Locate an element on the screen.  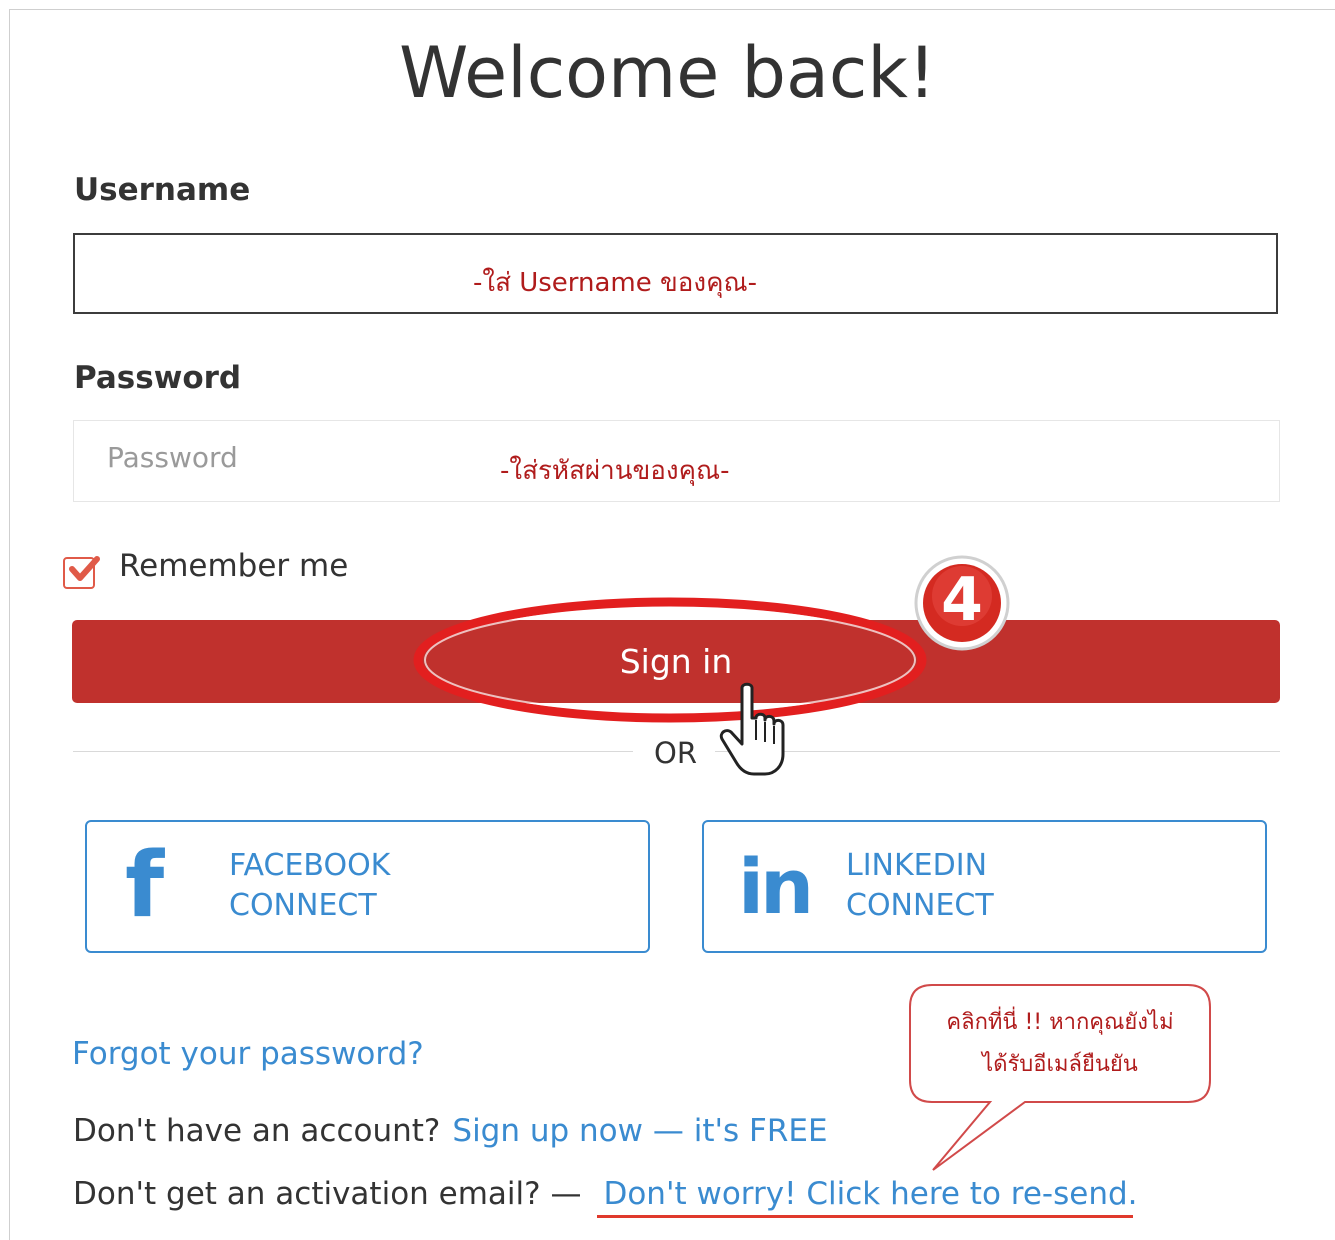
callout-line1: คลิกที่นี่ !! หากคุณยังไม่ is located at coordinates (1060, 1022).